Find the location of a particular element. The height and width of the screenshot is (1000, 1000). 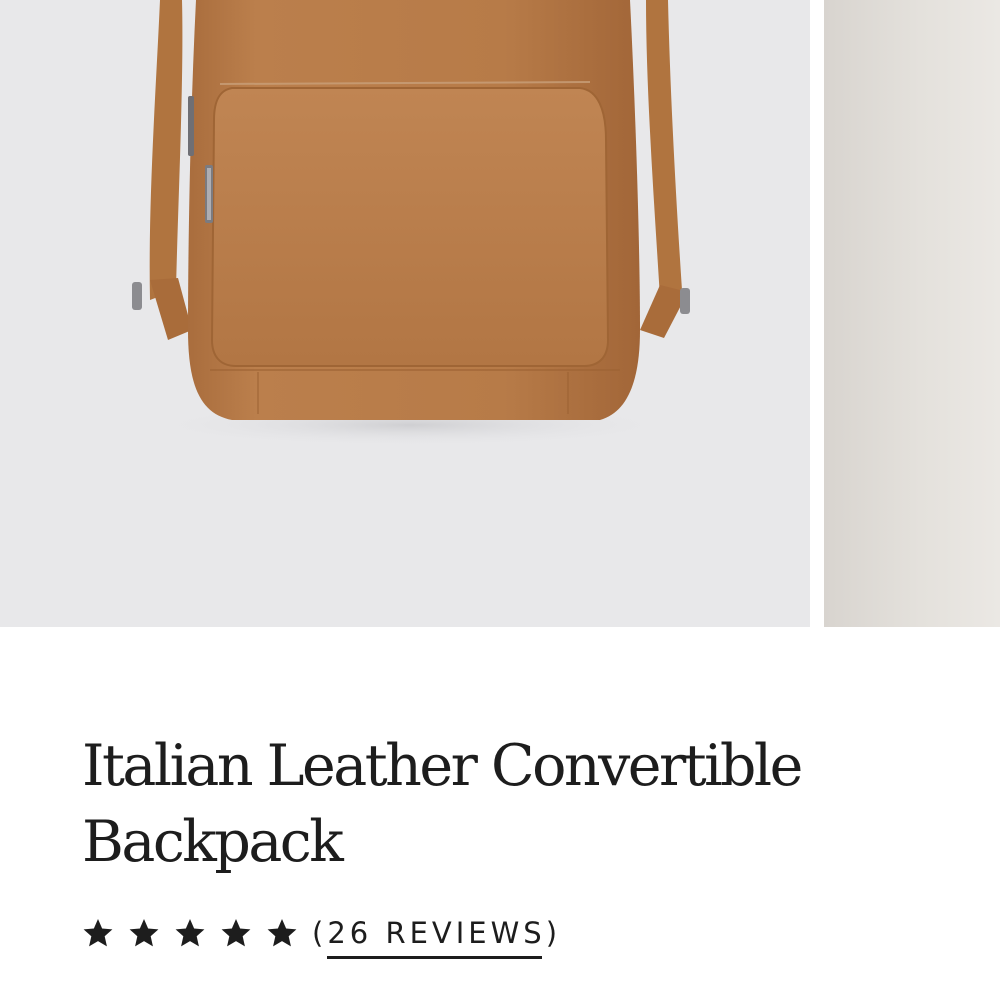

reviews-count-label: 26 REVIEWS is located at coordinates (436, 937).